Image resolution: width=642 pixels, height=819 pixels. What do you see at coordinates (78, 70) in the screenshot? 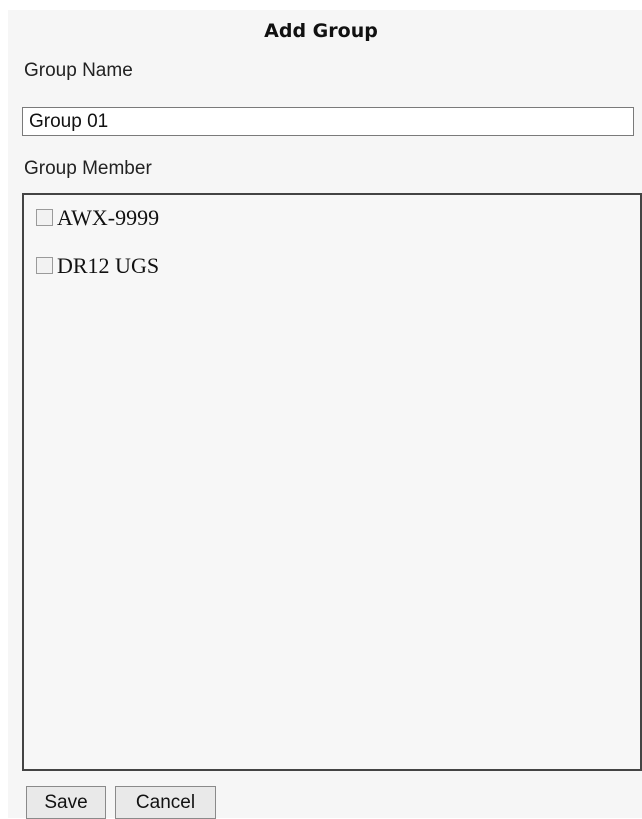
I see `group-name-label: Group Name` at bounding box center [78, 70].